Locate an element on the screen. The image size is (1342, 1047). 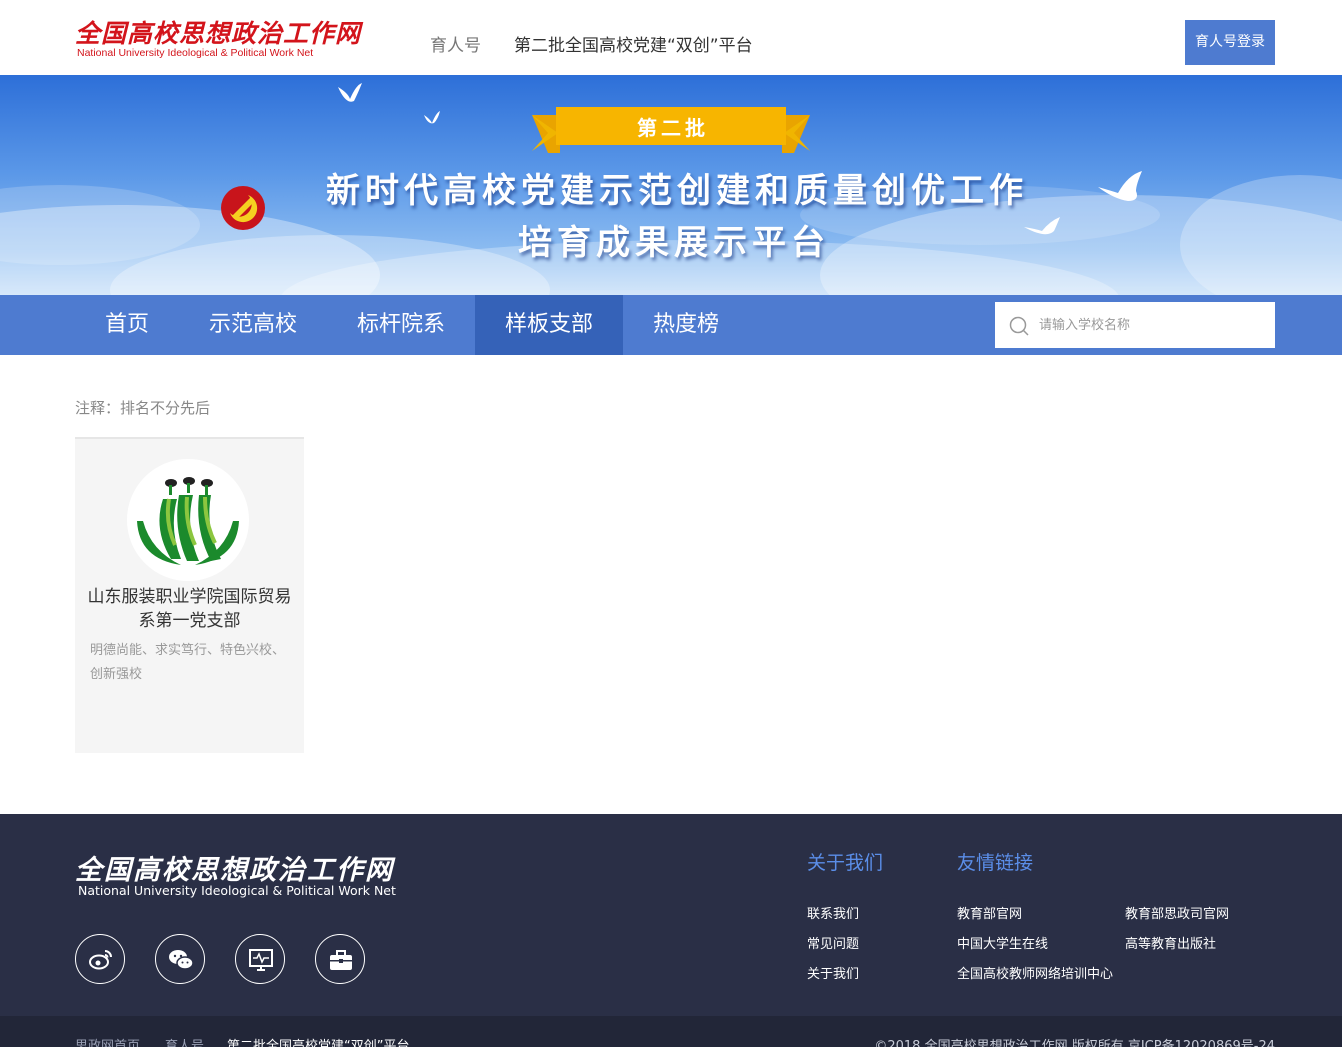
banner-title-line1: 新时代高校党建示范创建和质量创优工作 is located at coordinates (677, 191).